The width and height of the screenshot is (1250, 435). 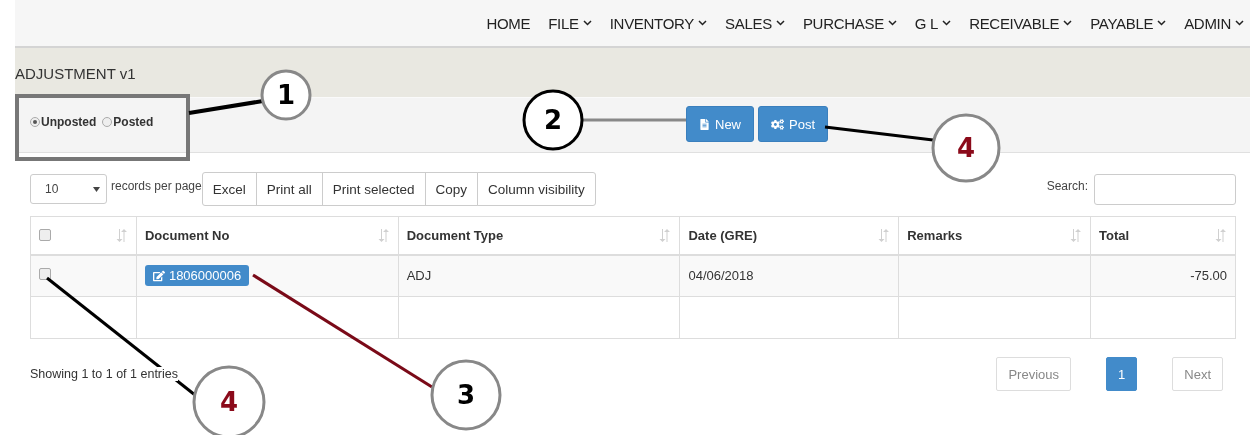 I want to click on callout-number: 1, so click(x=286, y=95).